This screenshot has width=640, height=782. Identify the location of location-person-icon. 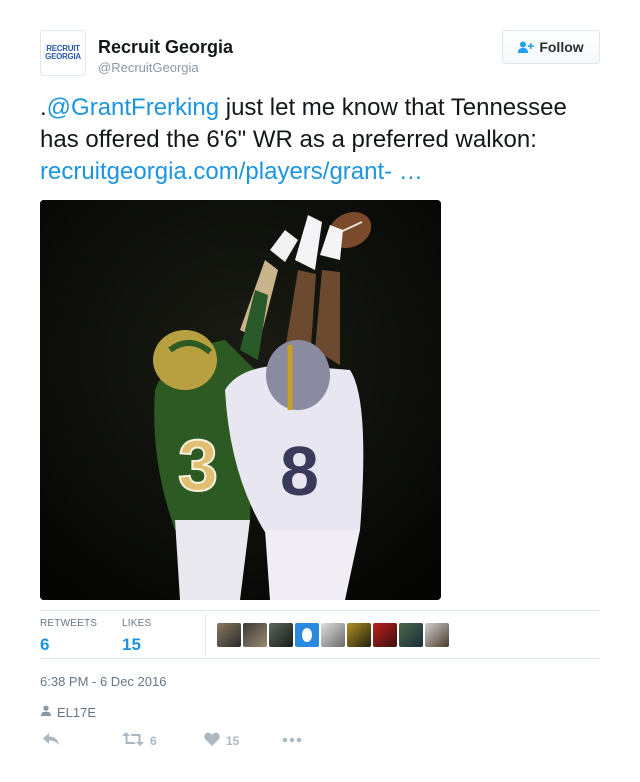
(46, 712).